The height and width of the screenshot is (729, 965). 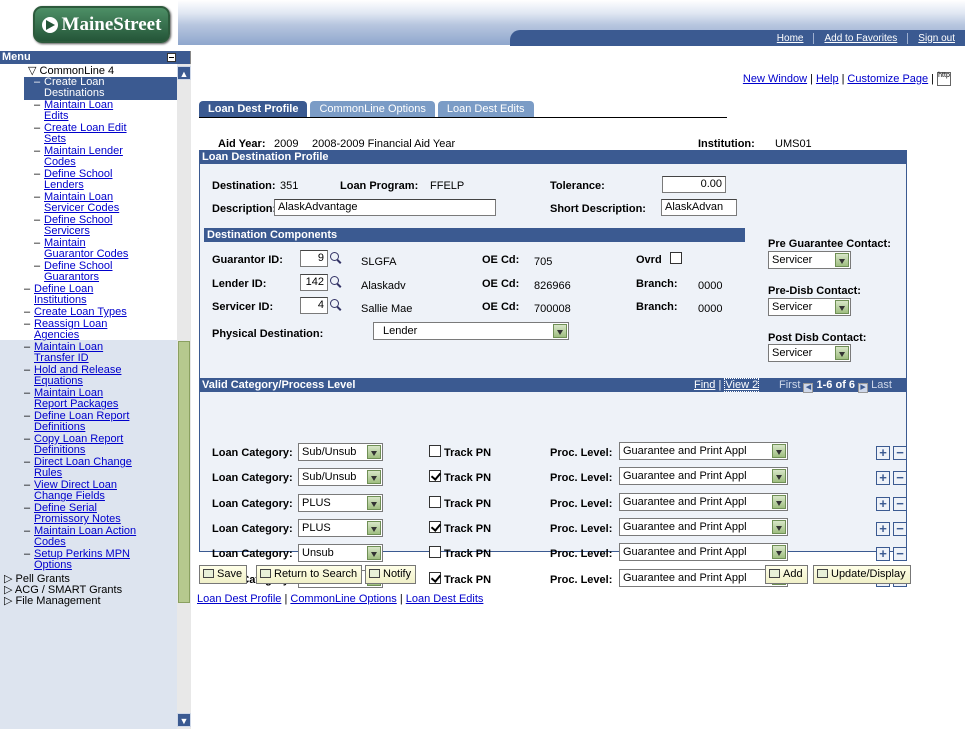 What do you see at coordinates (863, 388) in the screenshot?
I see `next-icon: ▶` at bounding box center [863, 388].